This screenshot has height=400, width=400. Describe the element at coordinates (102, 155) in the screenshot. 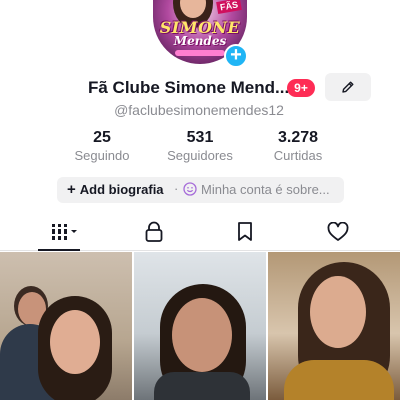

I see `stat-label: Seguindo` at that location.